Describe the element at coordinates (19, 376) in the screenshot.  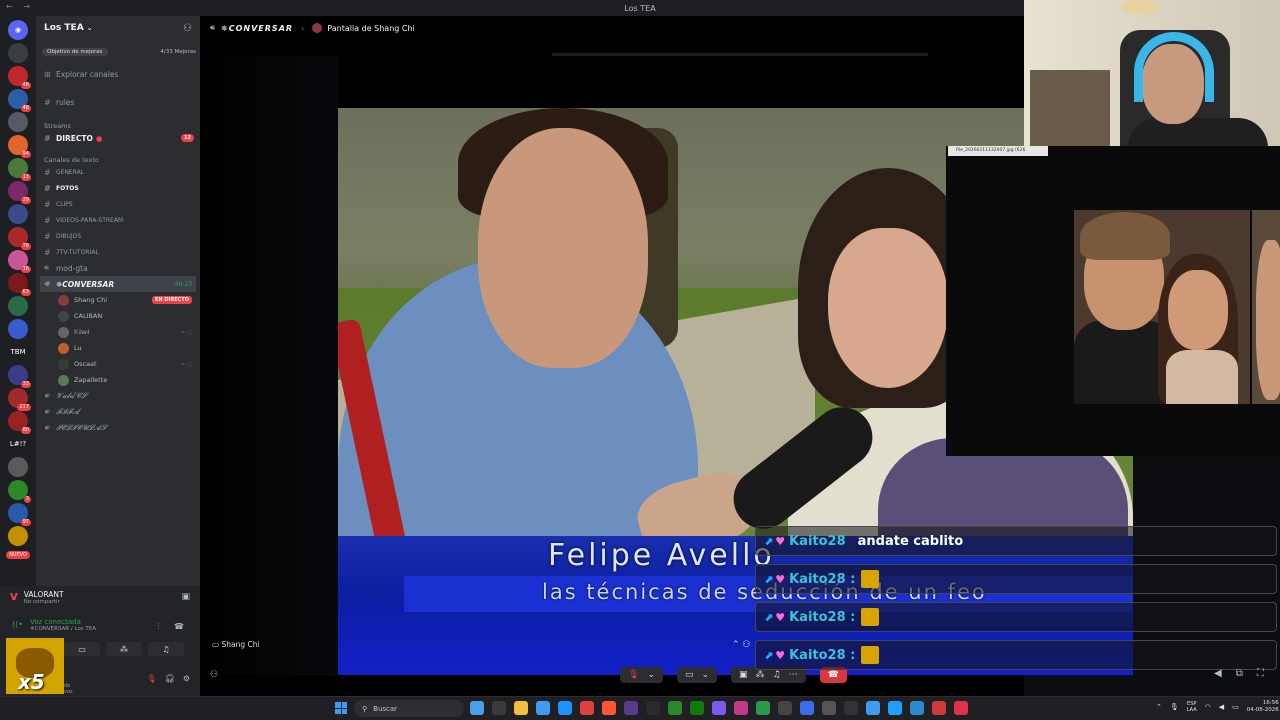
I see `server-icon: 33` at that location.